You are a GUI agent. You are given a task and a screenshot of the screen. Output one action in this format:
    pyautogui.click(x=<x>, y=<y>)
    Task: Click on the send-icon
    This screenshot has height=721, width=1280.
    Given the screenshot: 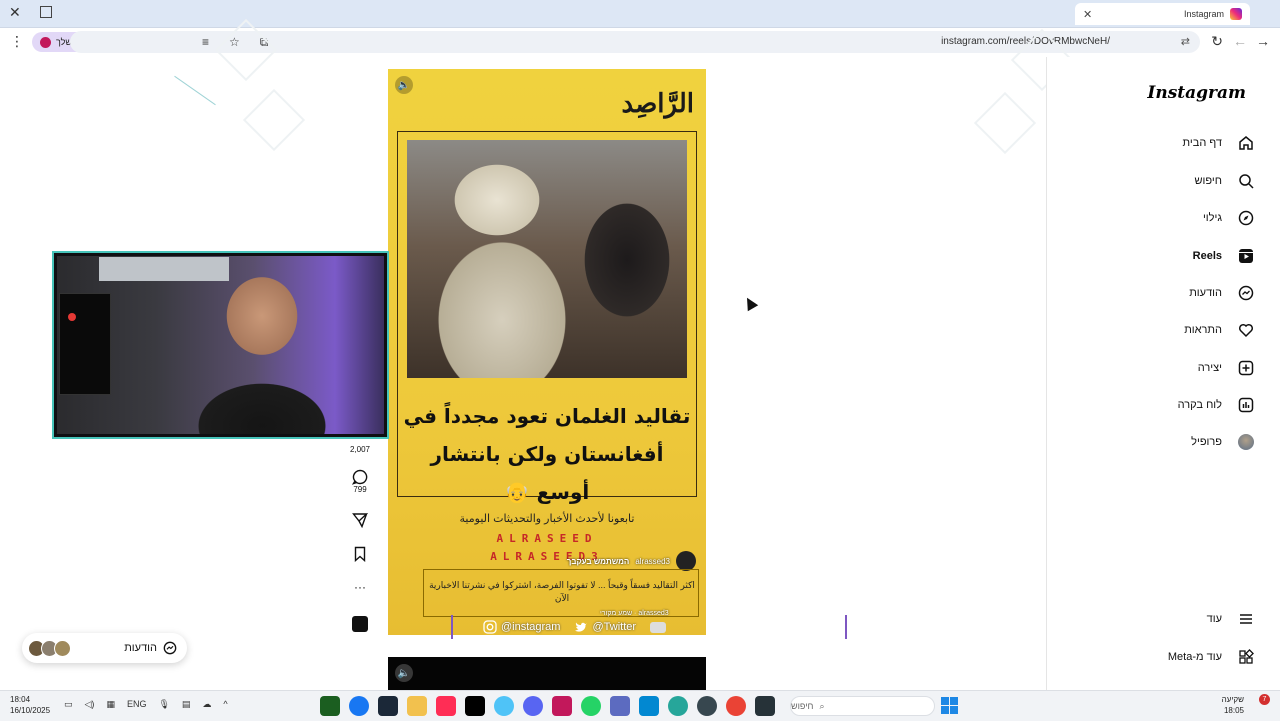 What is the action you would take?
    pyautogui.click(x=360, y=520)
    